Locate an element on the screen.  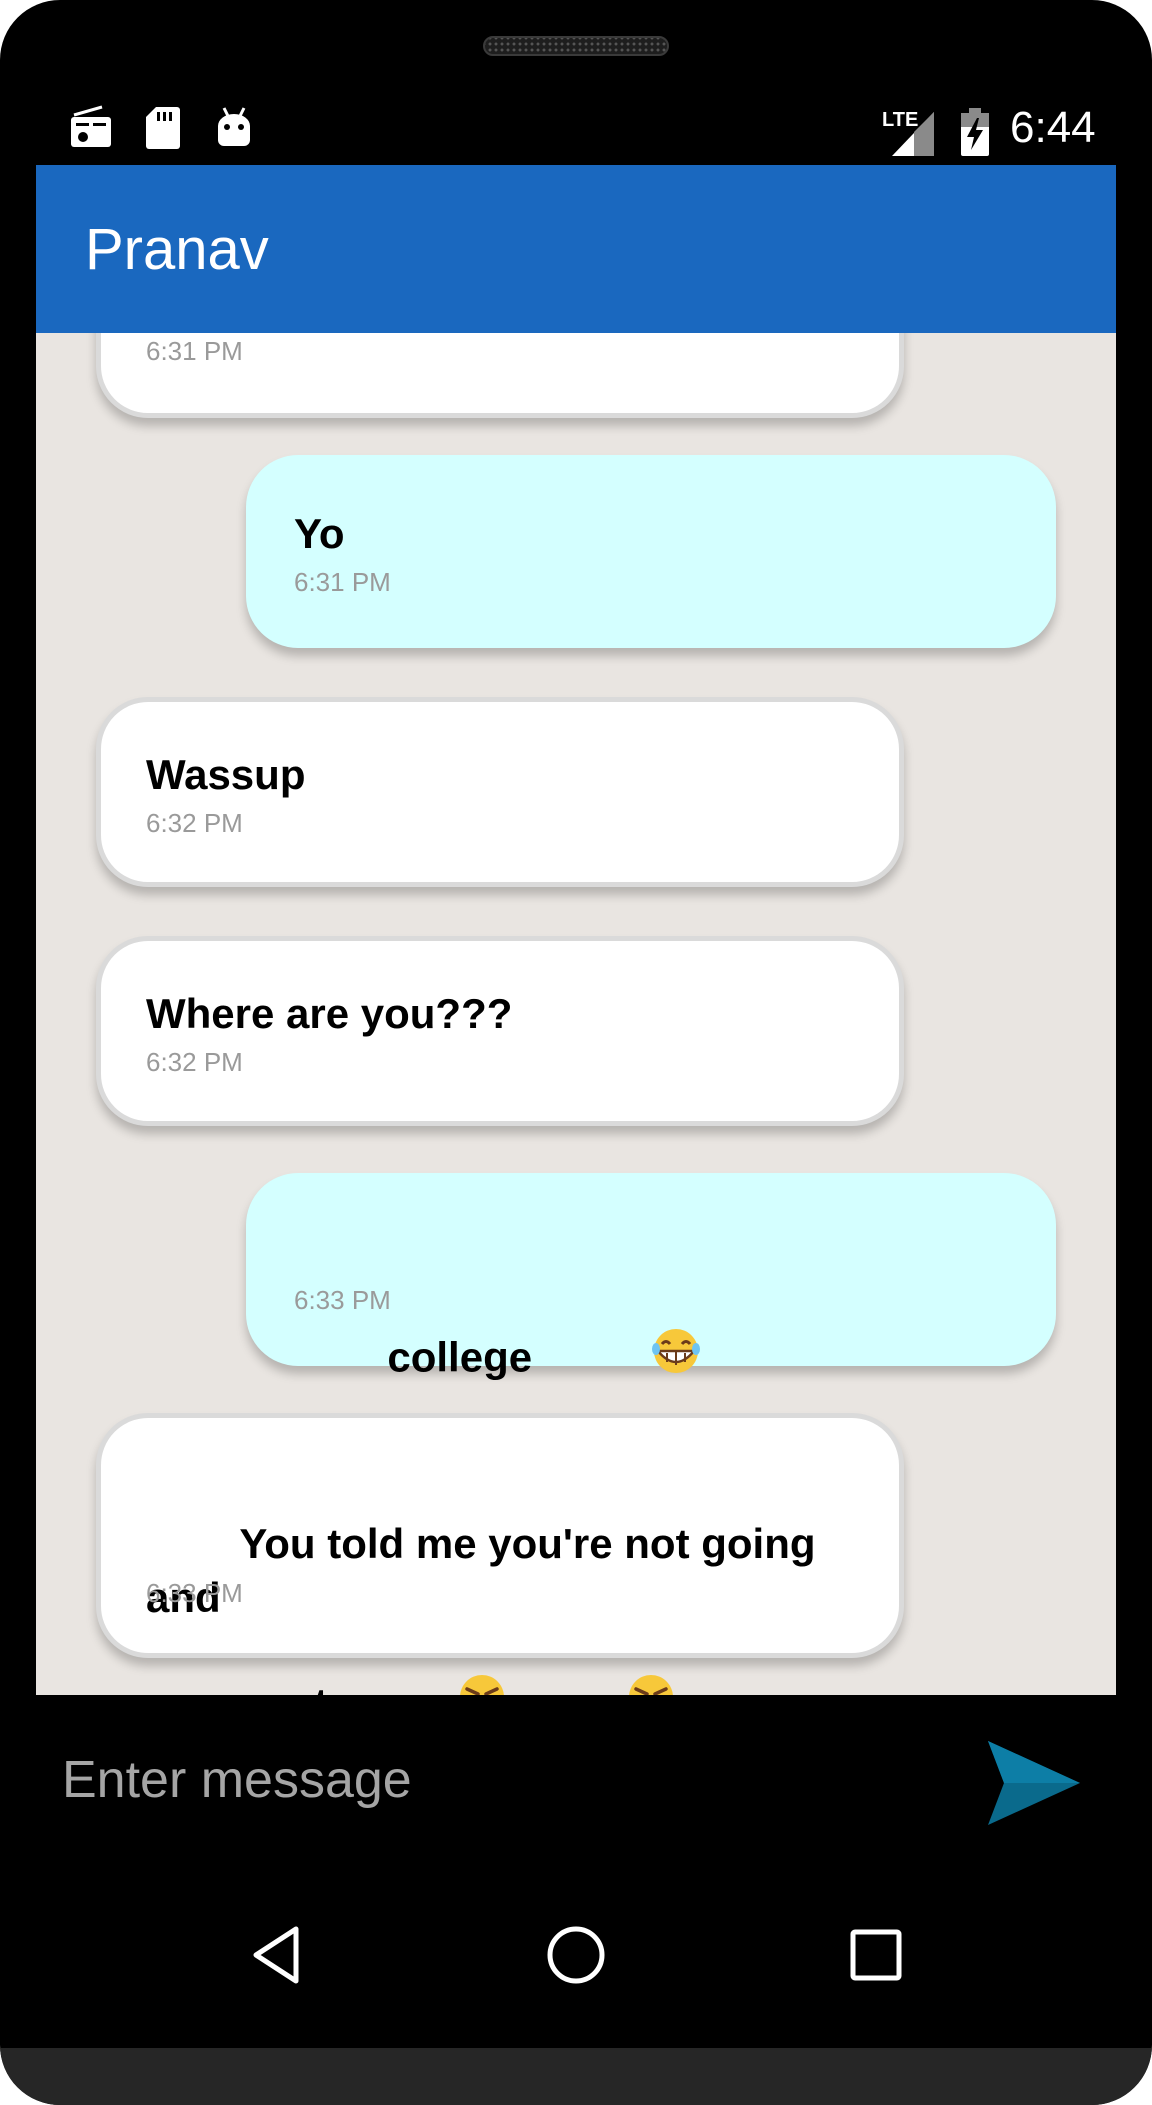
recents-button is located at coordinates (876, 1955).